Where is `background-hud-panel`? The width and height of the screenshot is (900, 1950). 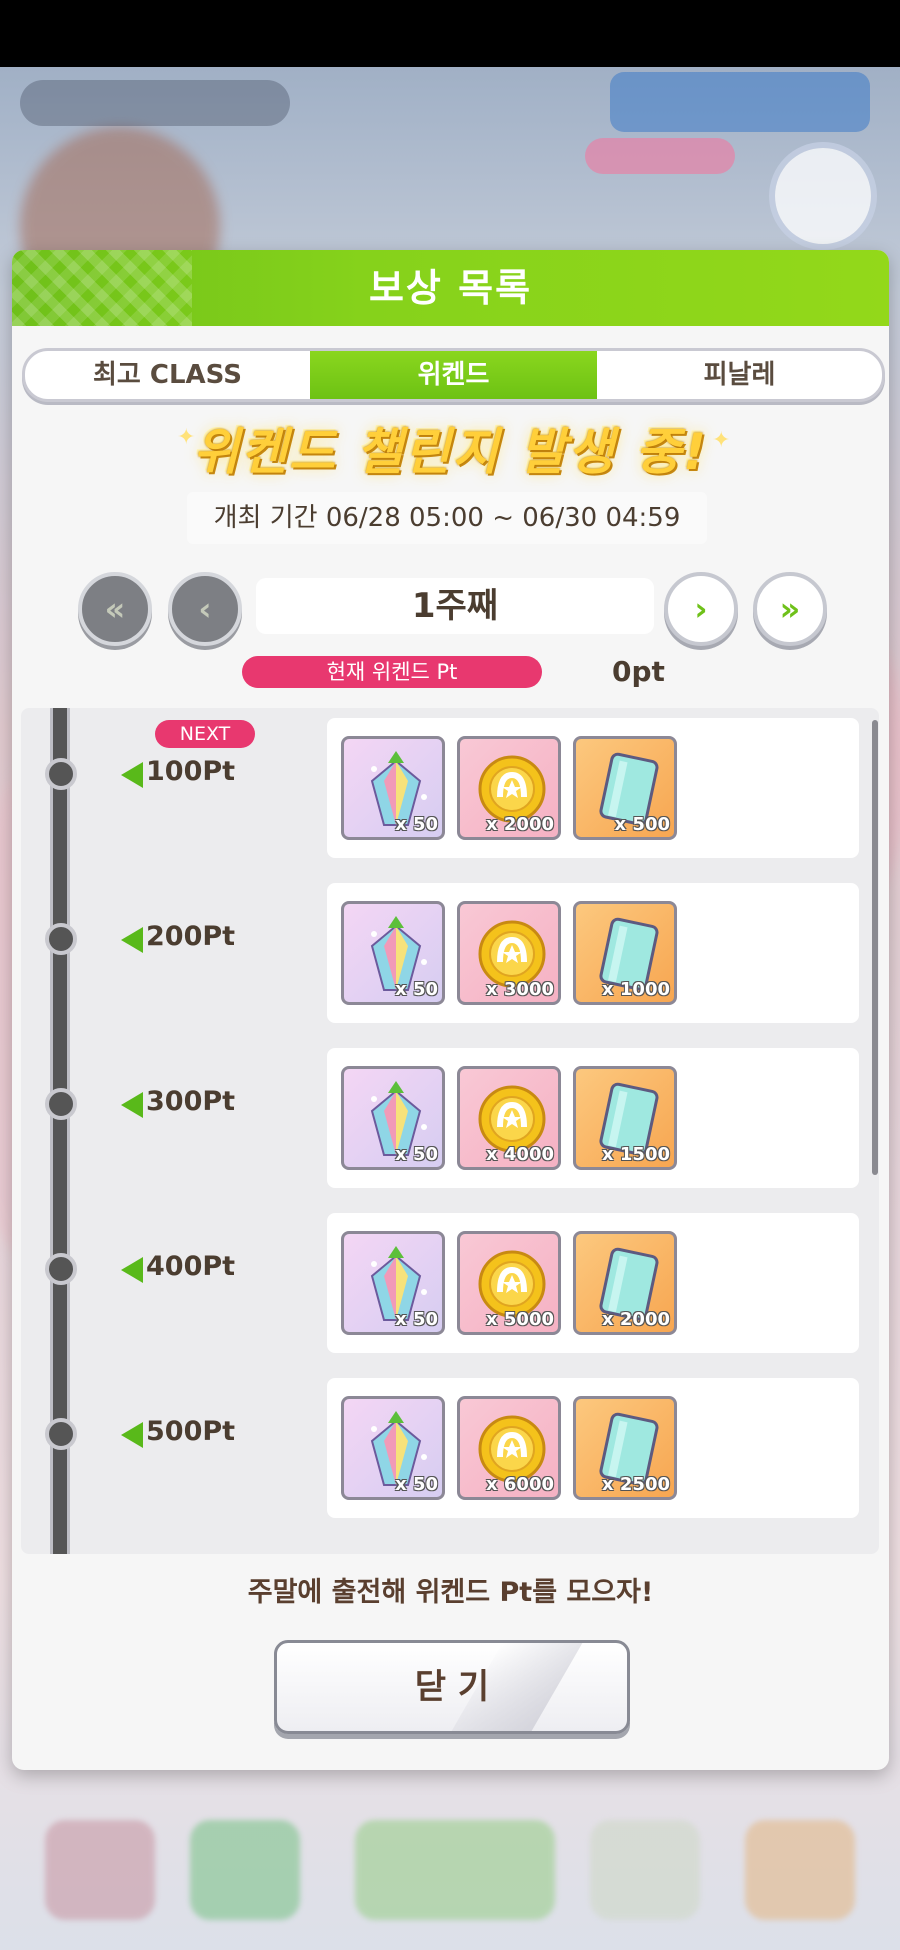 background-hud-panel is located at coordinates (740, 102).